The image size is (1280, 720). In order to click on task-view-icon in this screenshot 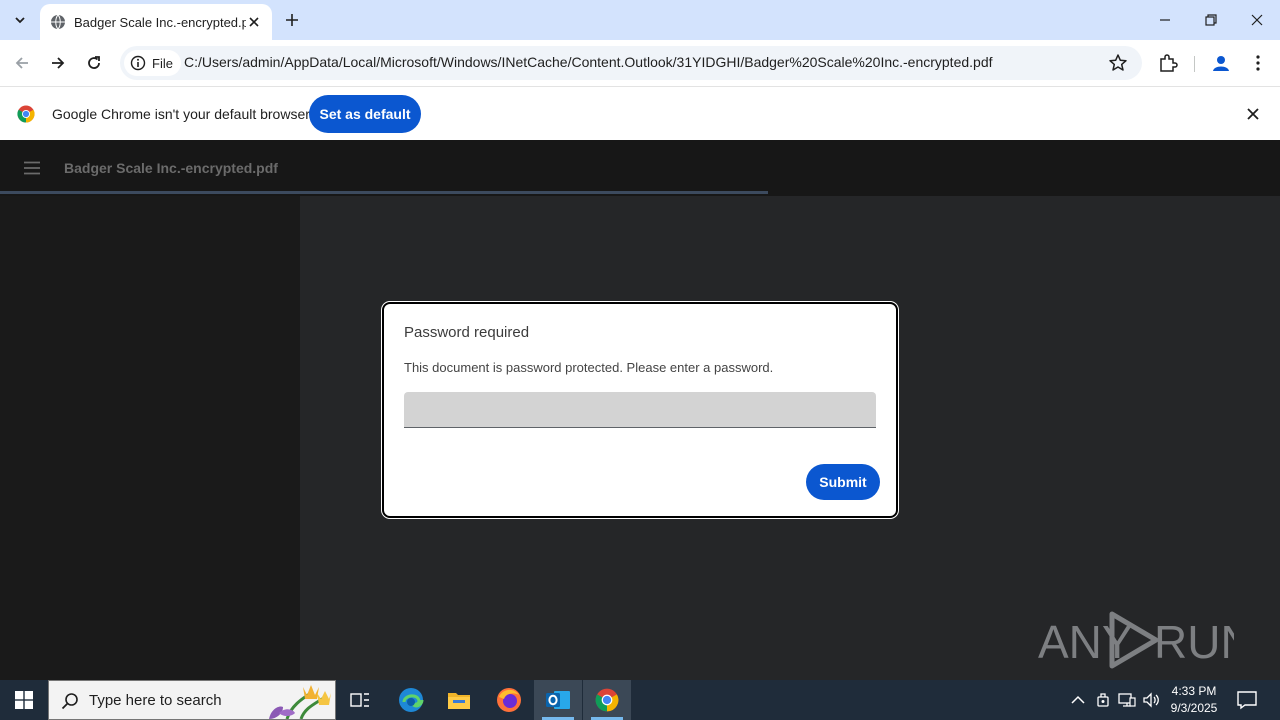, I will do `click(359, 700)`.